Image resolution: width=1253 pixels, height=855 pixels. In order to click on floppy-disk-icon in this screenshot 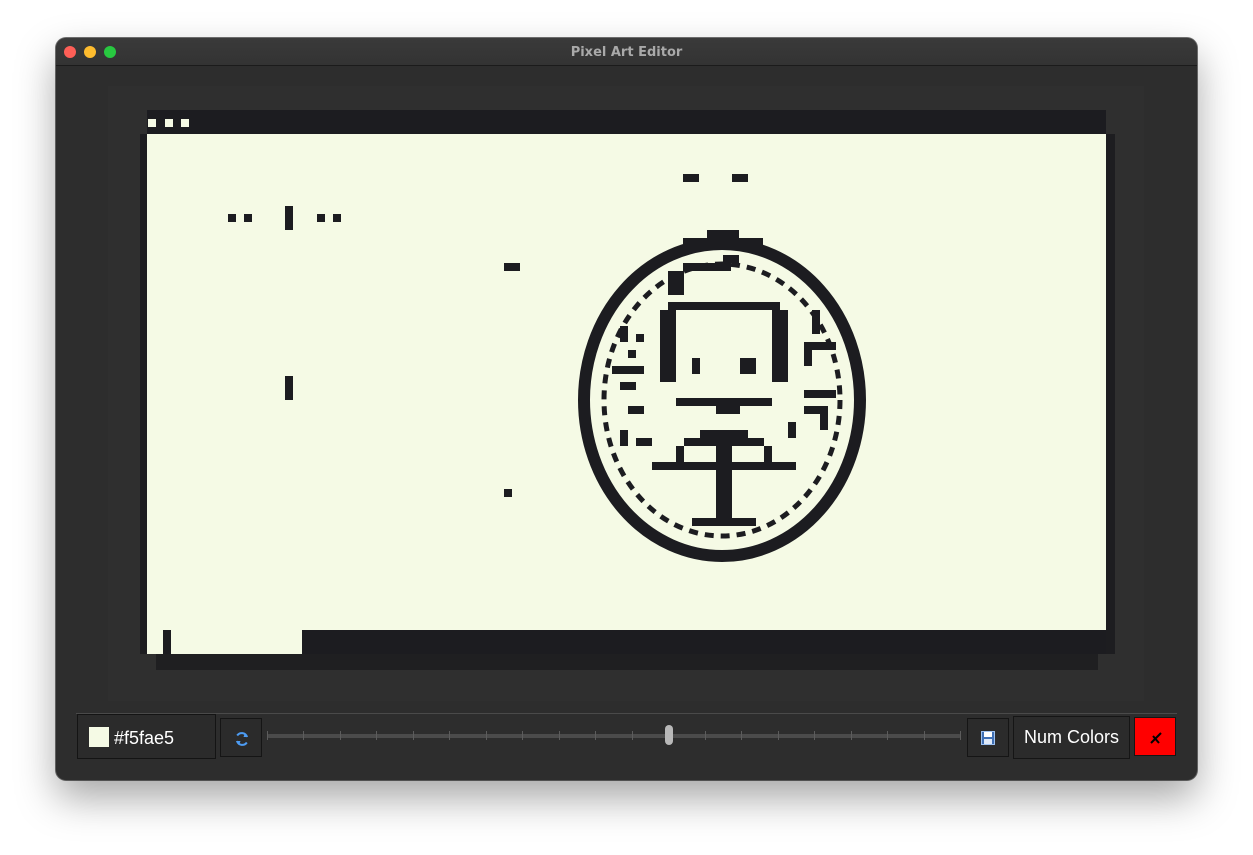, I will do `click(988, 738)`.